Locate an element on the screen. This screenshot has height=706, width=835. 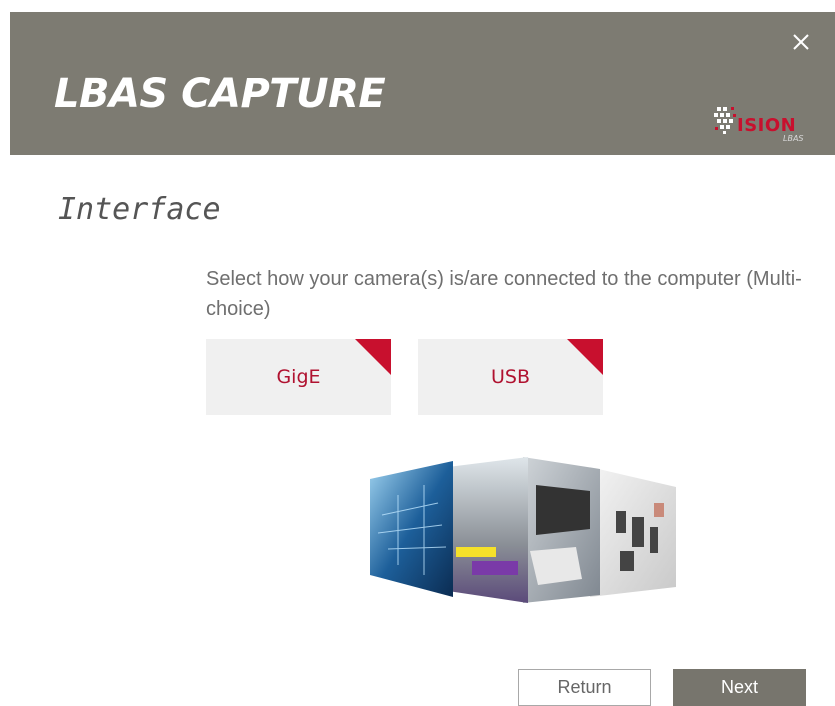
logo-sub: LBAS is located at coordinates (793, 138).